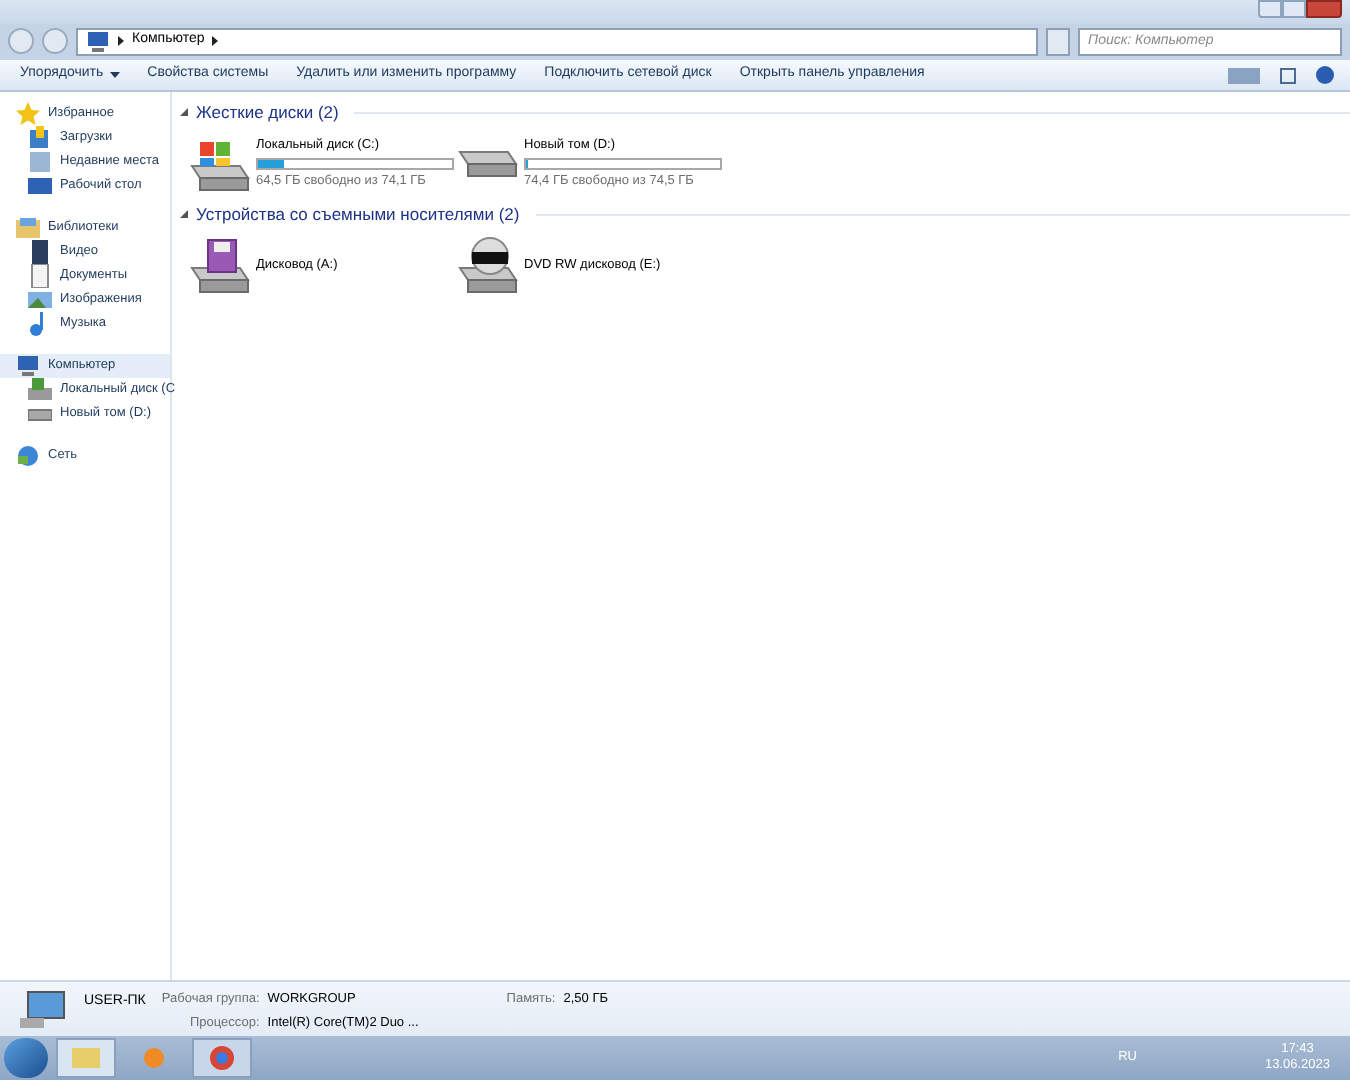 Image resolution: width=1350 pixels, height=1080 pixels. I want to click on sysdrive-icon, so click(40, 390).